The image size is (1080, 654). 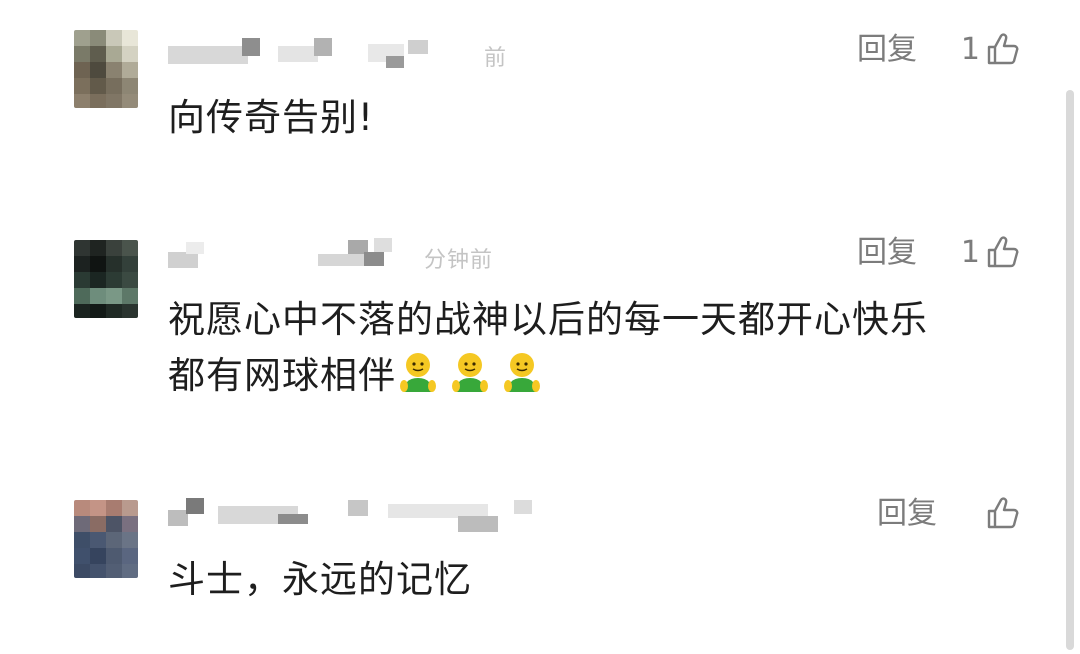 I want to click on comment-timestamp: 前, so click(x=496, y=58).